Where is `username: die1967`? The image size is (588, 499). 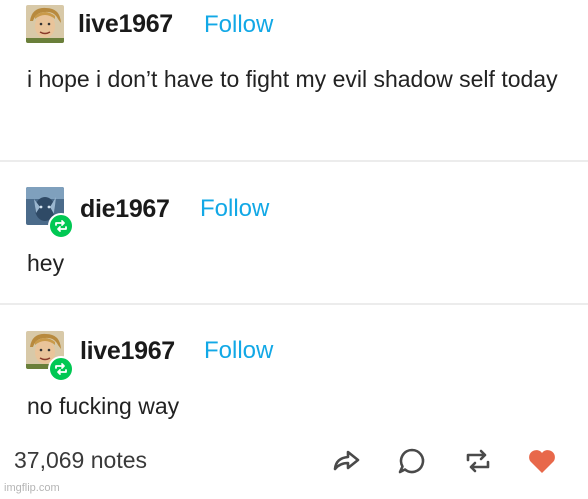 username: die1967 is located at coordinates (125, 209).